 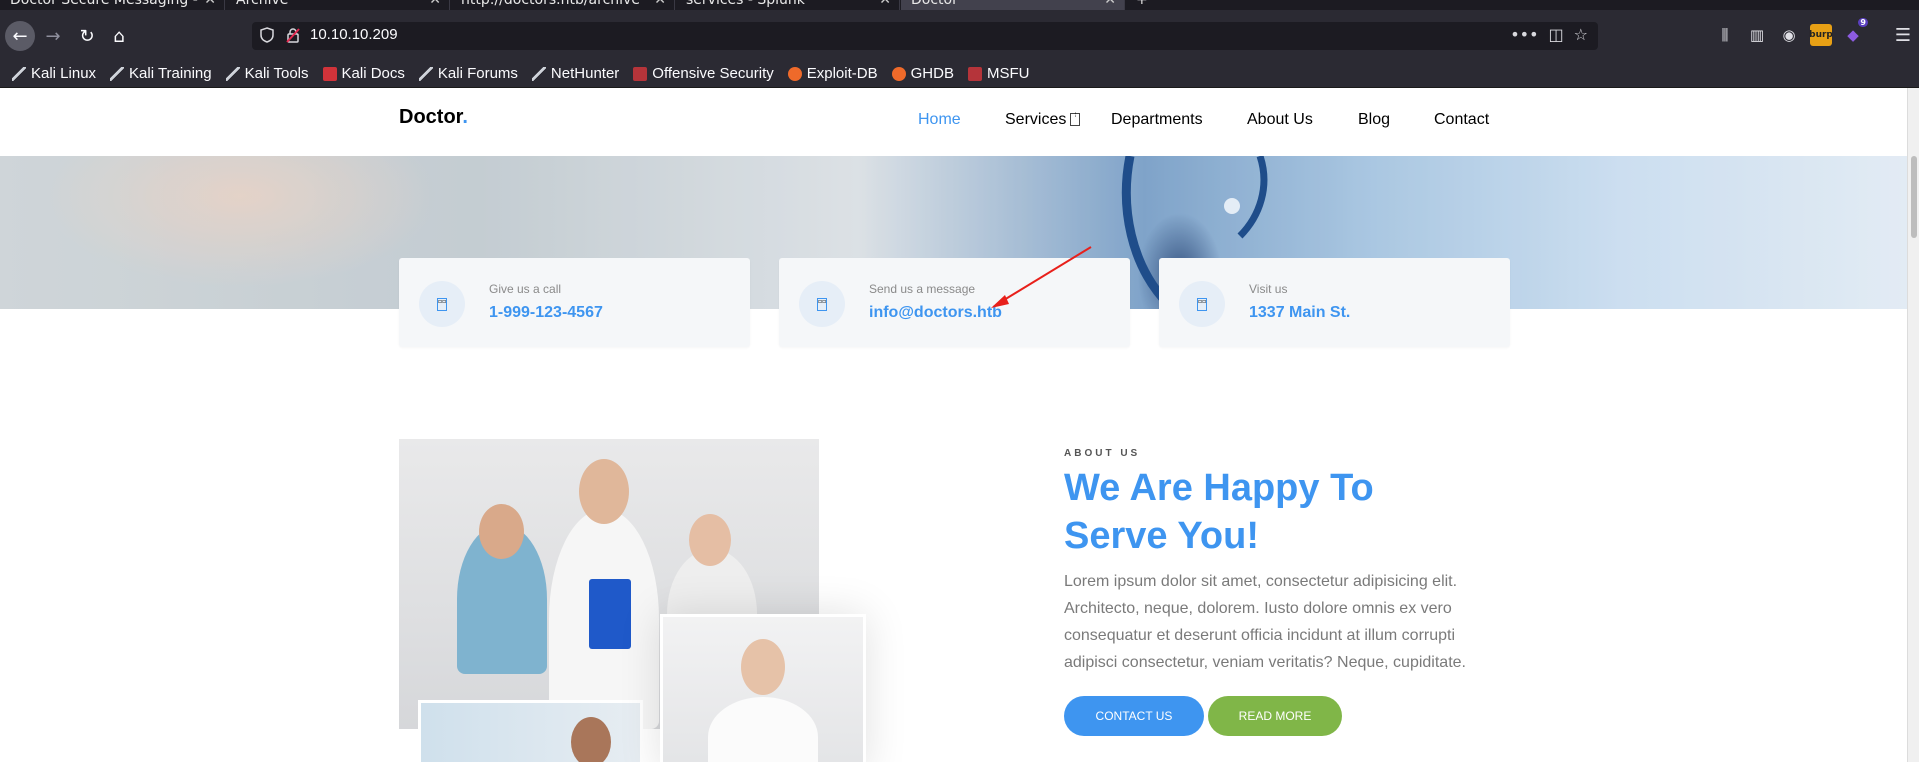 I want to click on bookmark-ghdb: GHDB, so click(x=922, y=73).